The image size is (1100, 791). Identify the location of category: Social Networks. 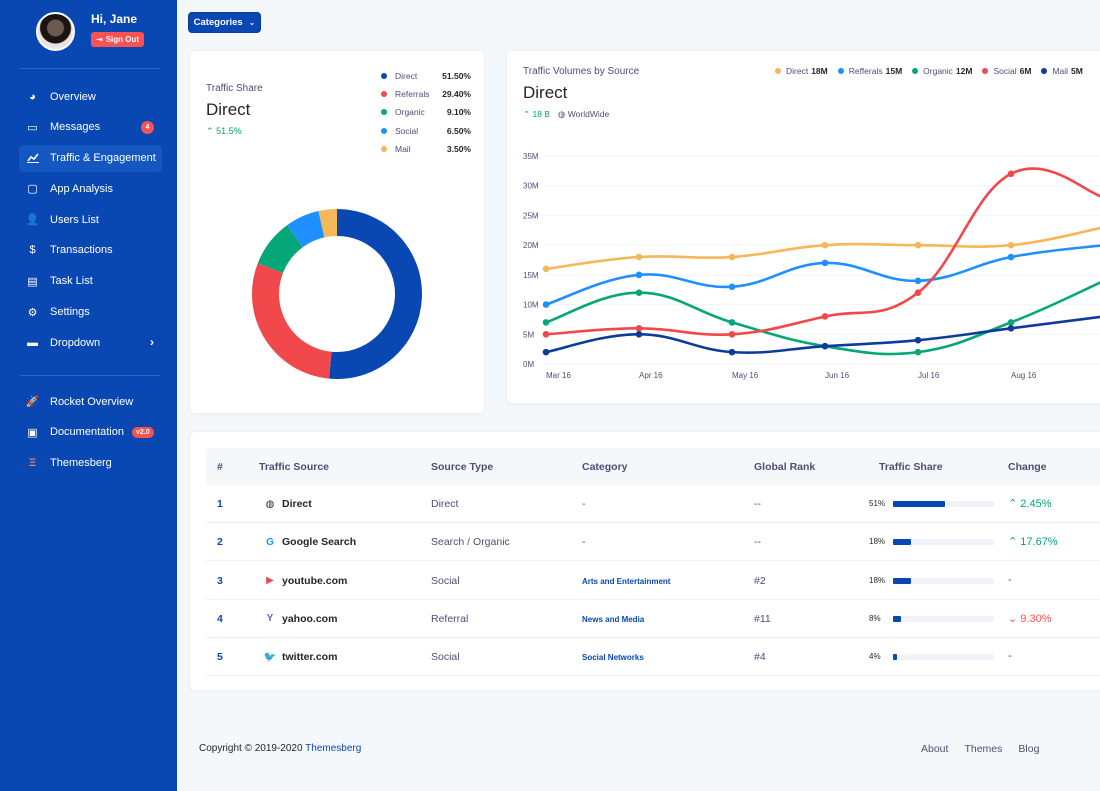
(613, 657).